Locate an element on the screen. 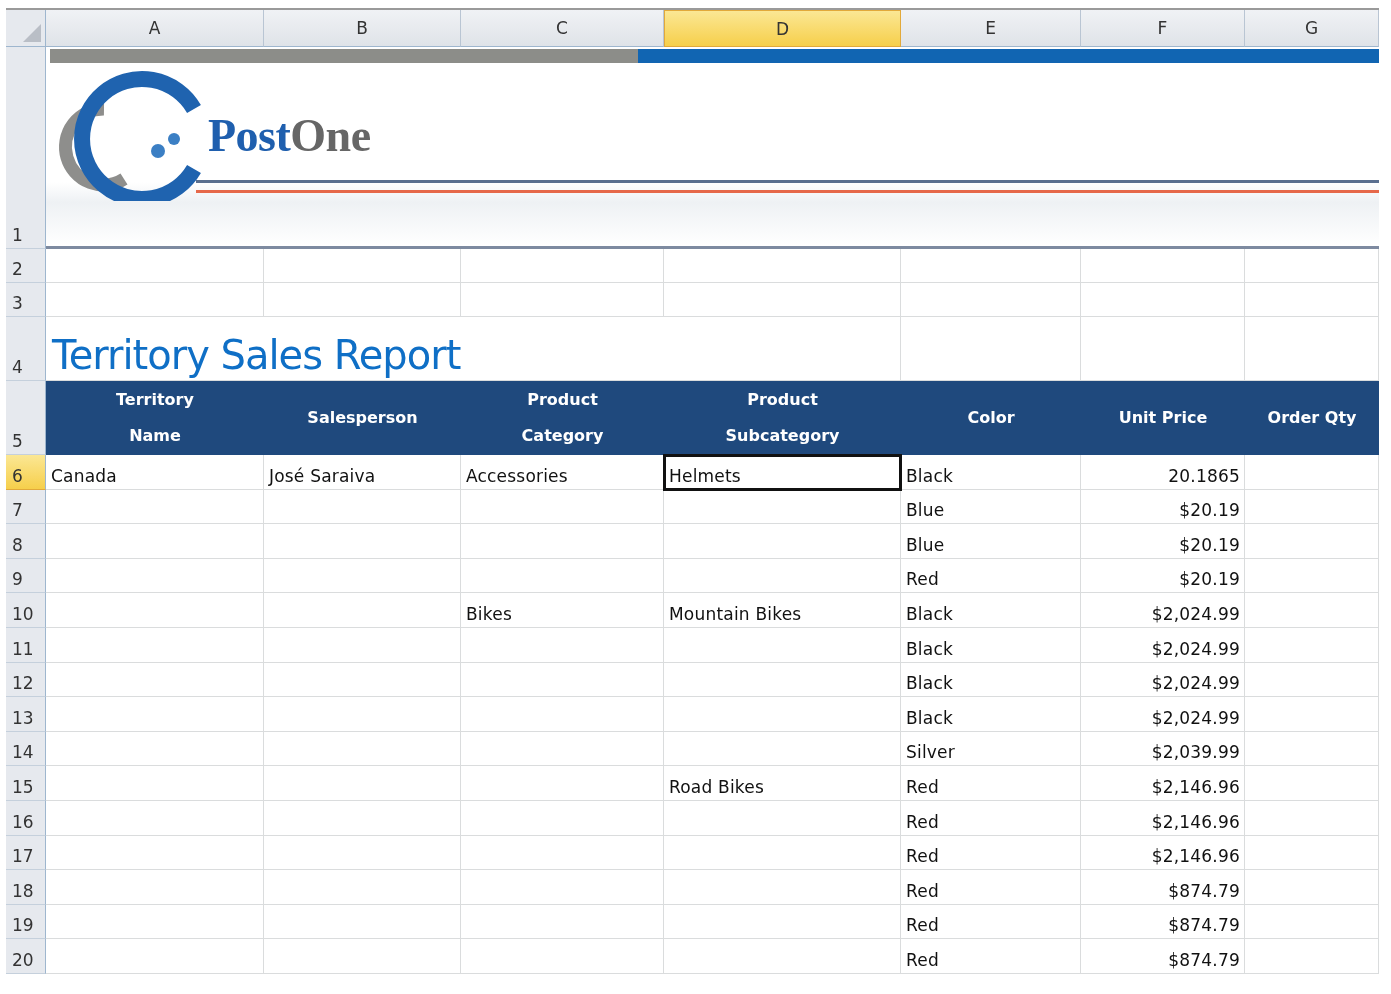 The image size is (1391, 994). table-cell: Road Bikes is located at coordinates (782, 783).